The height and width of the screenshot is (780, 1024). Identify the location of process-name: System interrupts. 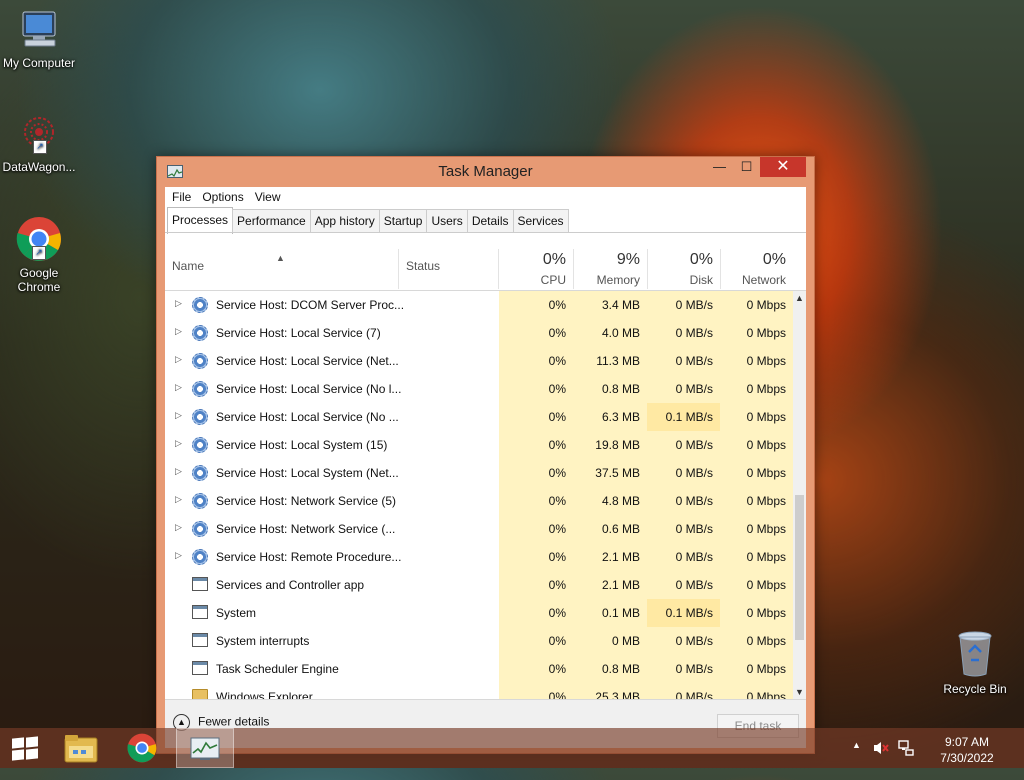
(263, 641).